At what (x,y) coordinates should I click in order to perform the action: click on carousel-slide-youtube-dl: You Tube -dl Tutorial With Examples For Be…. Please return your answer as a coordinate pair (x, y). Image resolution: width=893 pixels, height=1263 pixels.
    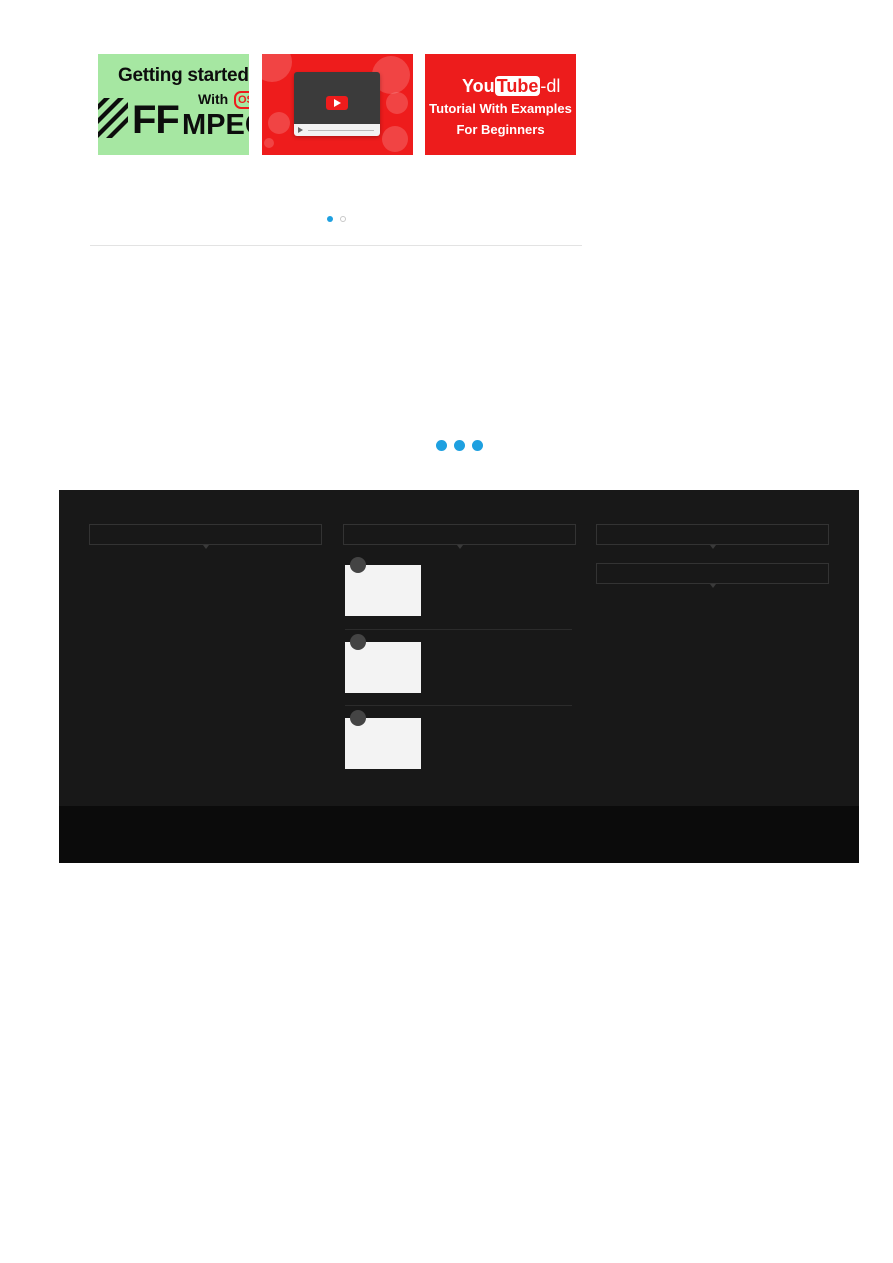
    Looking at the image, I should click on (500, 104).